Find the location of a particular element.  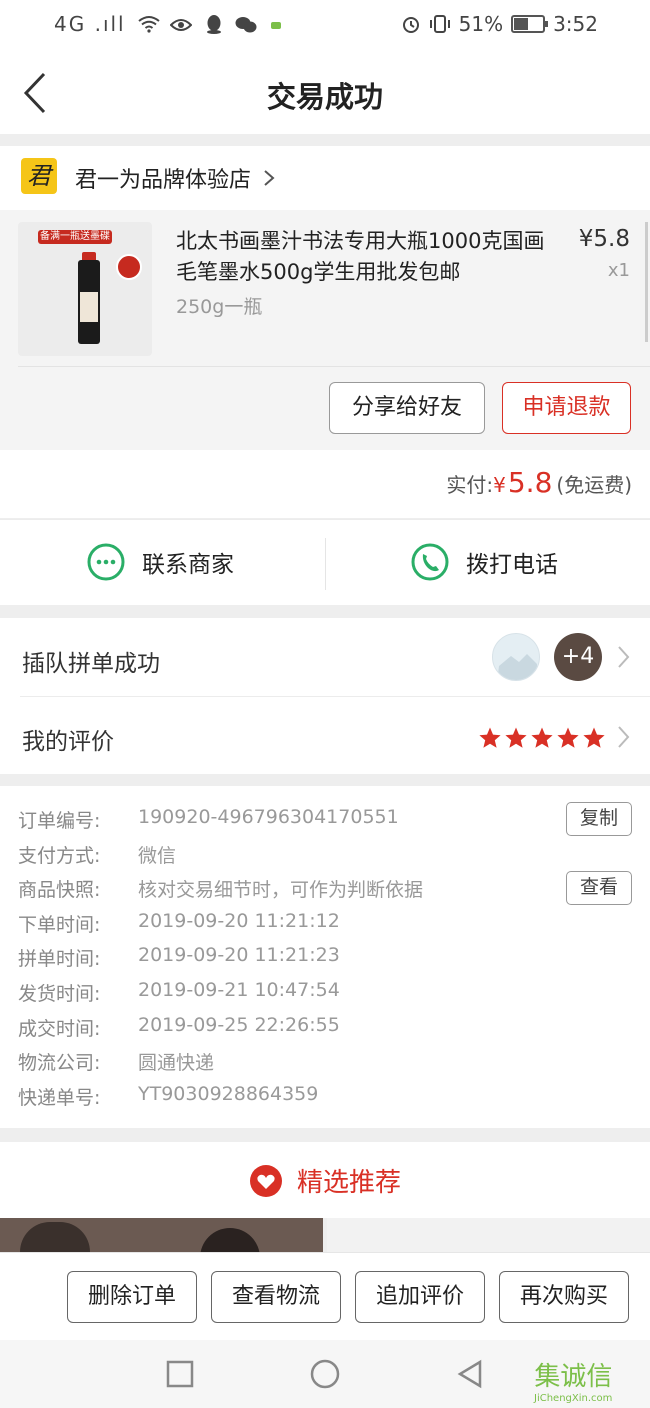

order-info-key: 快递单号: is located at coordinates (59, 1098).